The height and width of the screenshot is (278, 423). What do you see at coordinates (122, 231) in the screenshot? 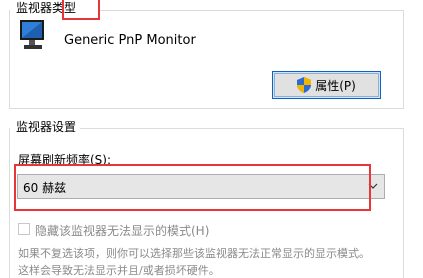
I see `hide-modes-label: 隐藏该监视器无法显示的模式(H)` at bounding box center [122, 231].